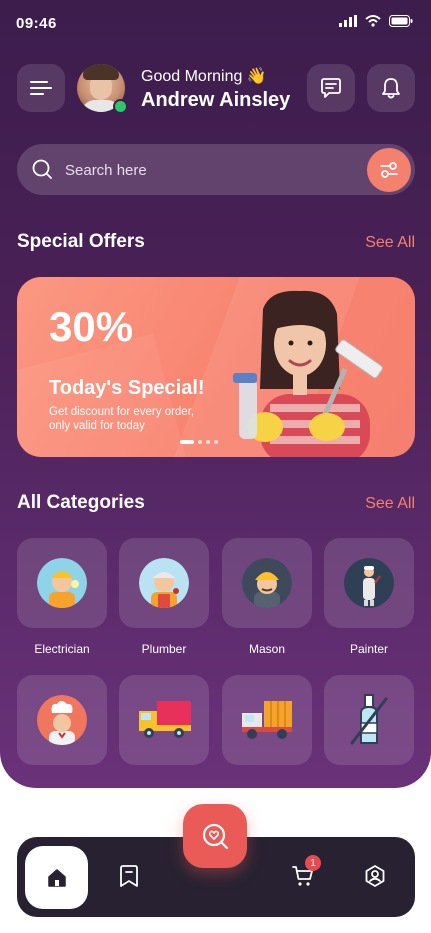  What do you see at coordinates (216, 100) in the screenshot?
I see `user-name: Andrew Ainsley` at bounding box center [216, 100].